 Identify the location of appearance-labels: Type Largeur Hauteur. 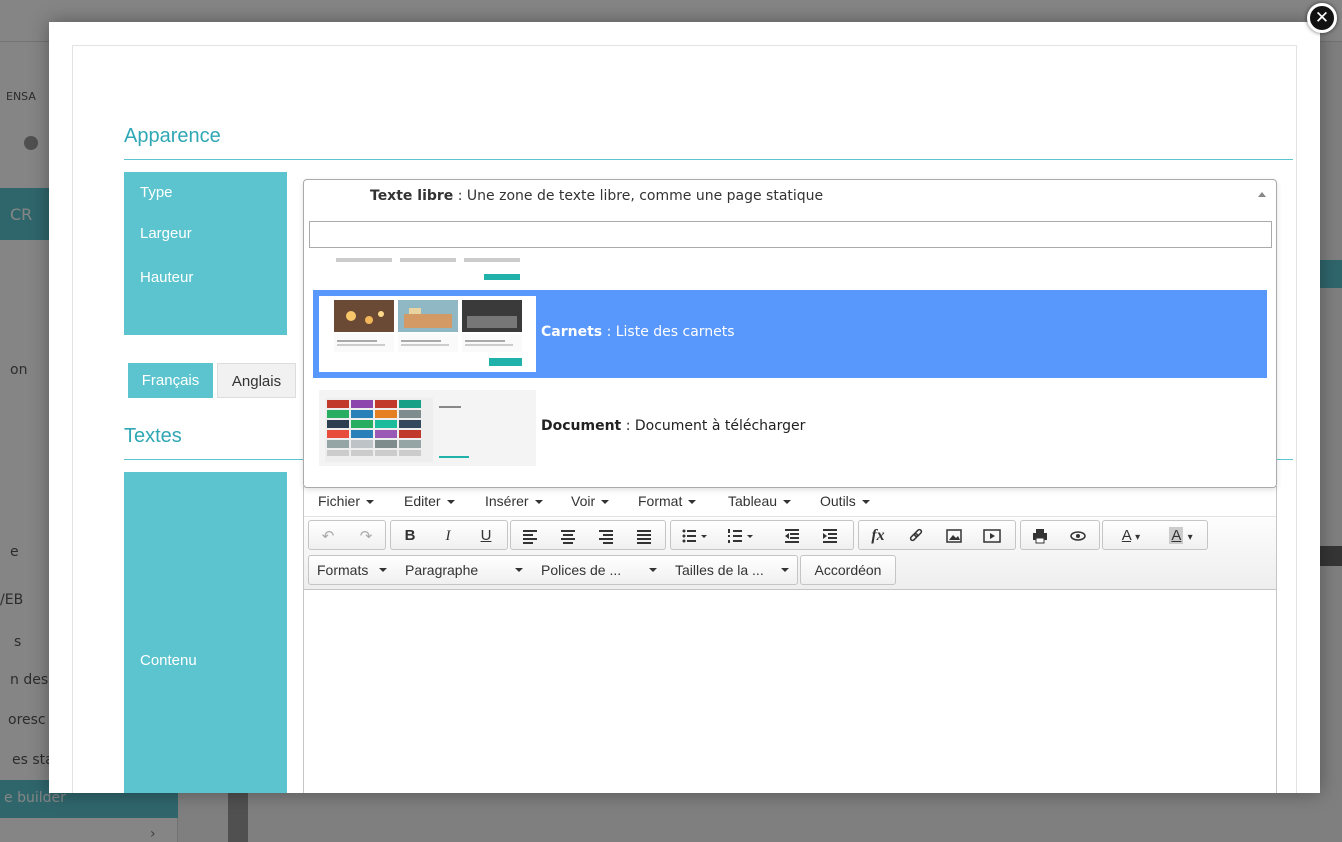
(205, 253).